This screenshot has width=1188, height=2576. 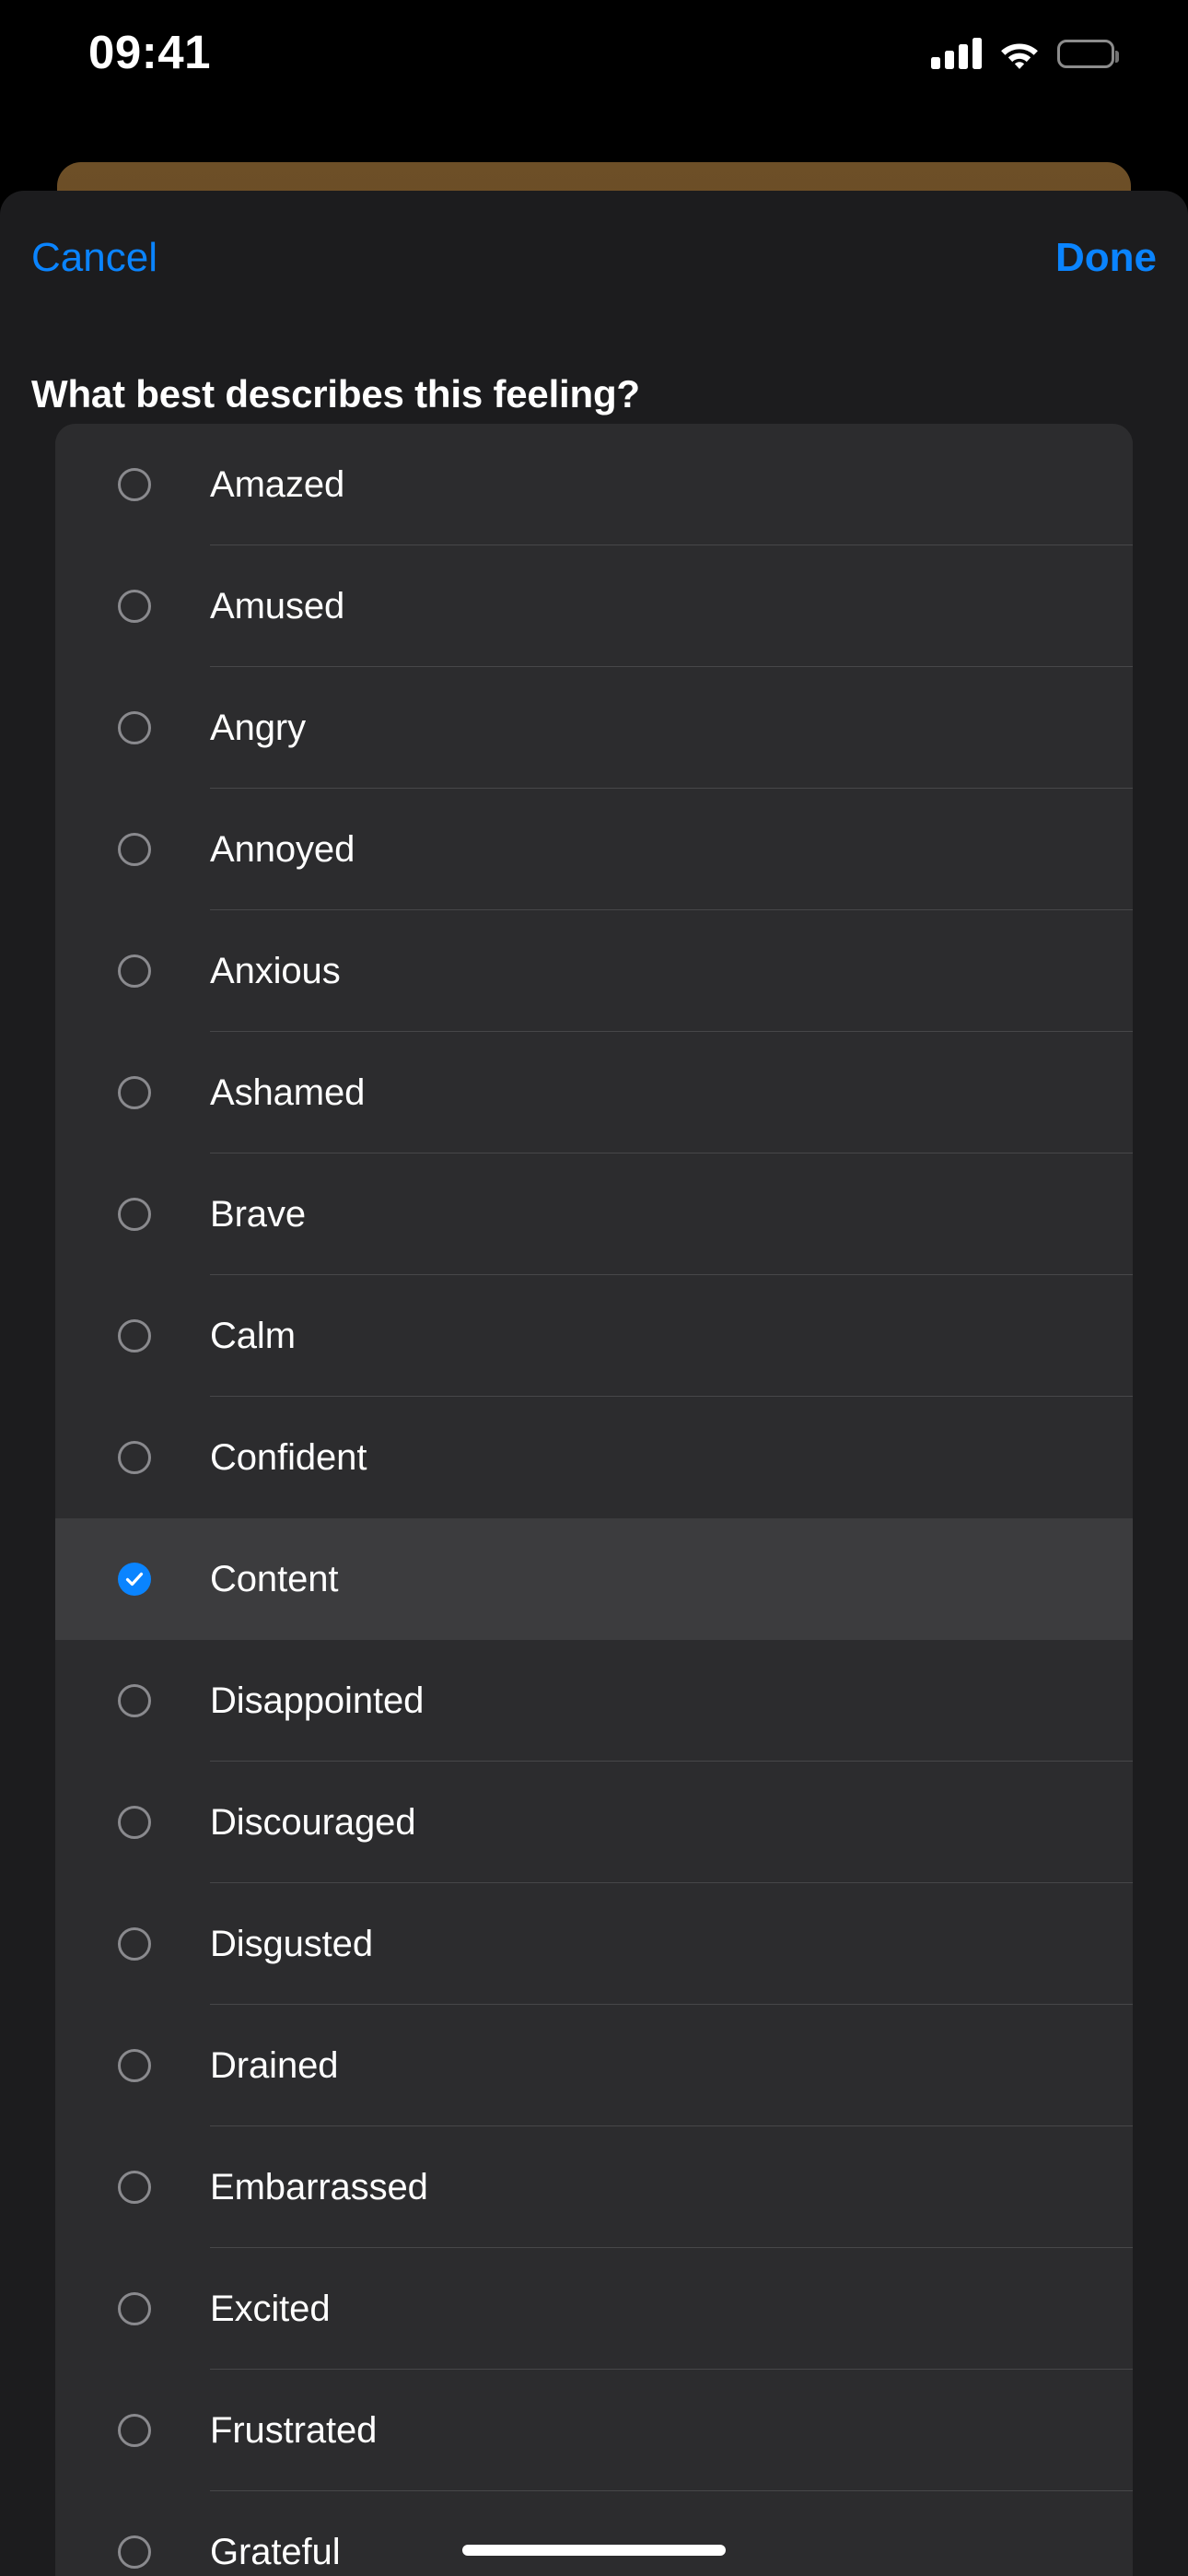 I want to click on option-row: Anxious, so click(x=594, y=971).